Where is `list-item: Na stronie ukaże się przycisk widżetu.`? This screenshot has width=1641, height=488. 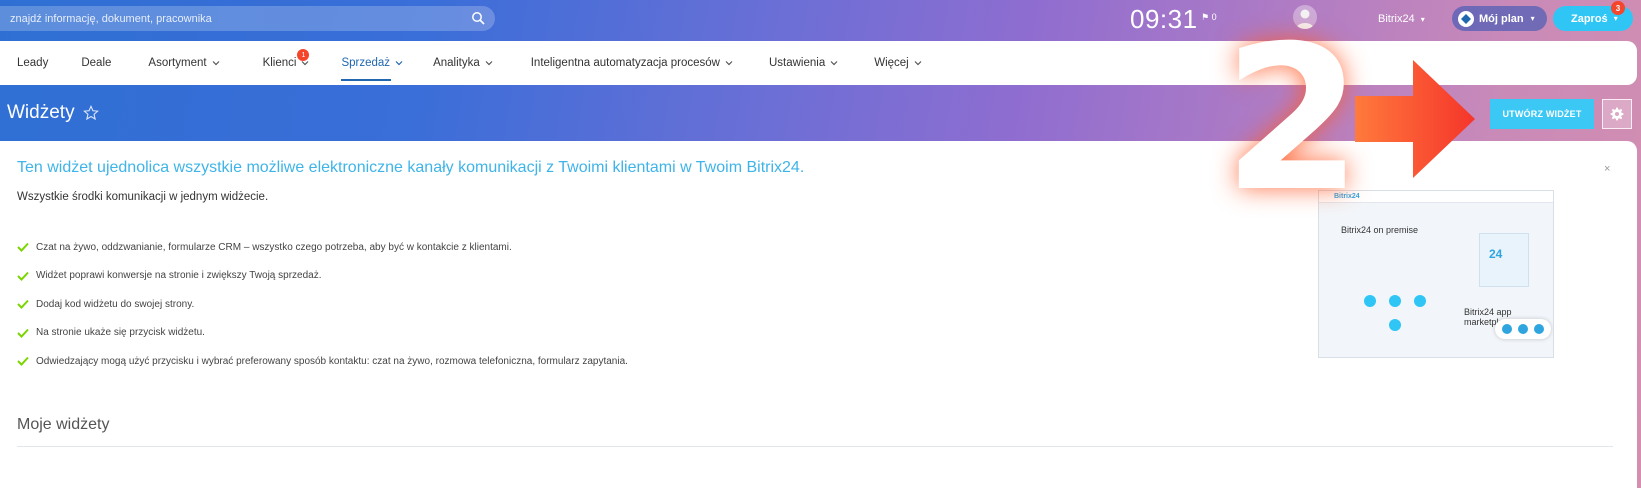
list-item: Na stronie ukaże się przycisk widżetu. is located at coordinates (322, 333).